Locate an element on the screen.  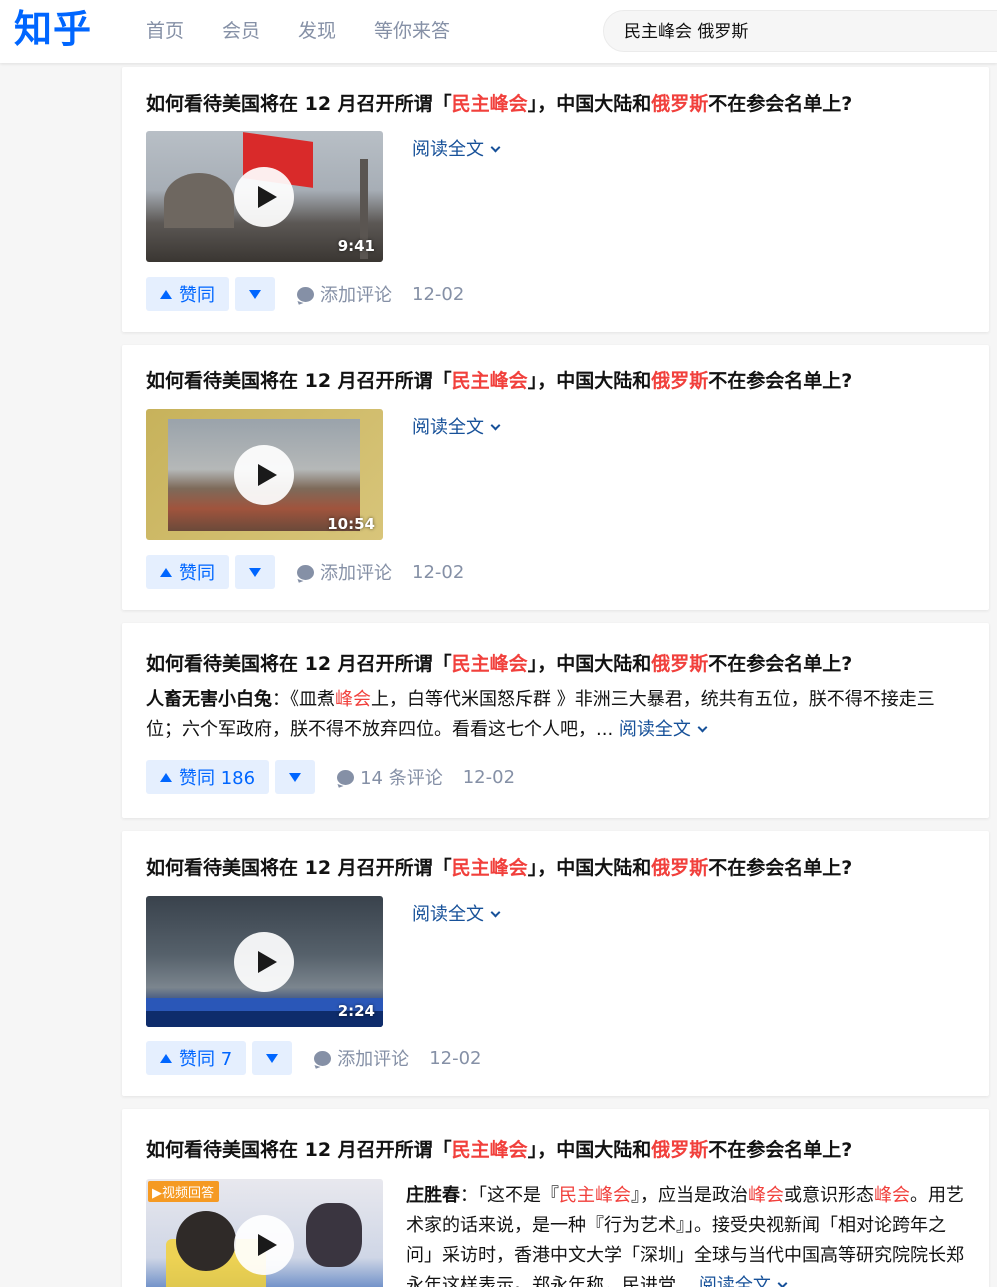
action-bar: 赞同 186 14 条评论 12-02 is located at coordinates (330, 777).